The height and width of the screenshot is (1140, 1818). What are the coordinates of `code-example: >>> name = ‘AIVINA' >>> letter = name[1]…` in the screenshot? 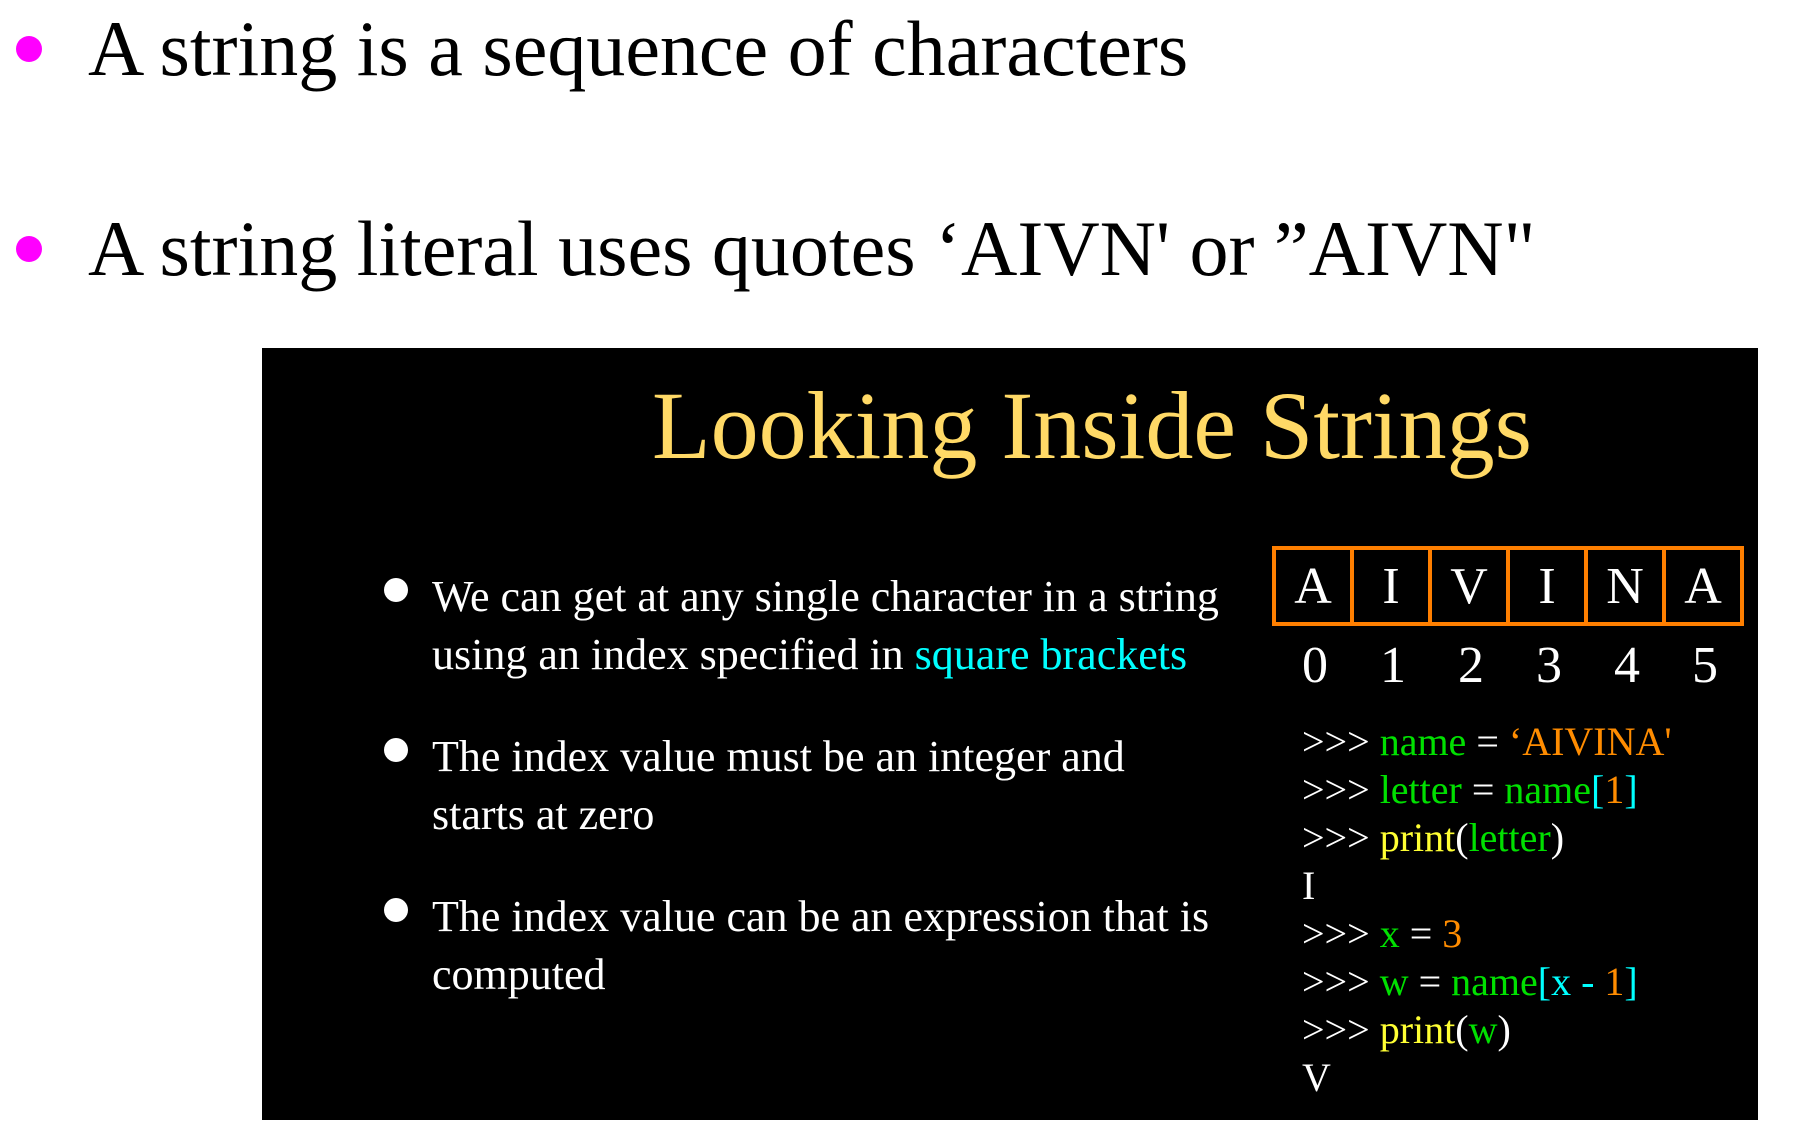 It's located at (1487, 910).